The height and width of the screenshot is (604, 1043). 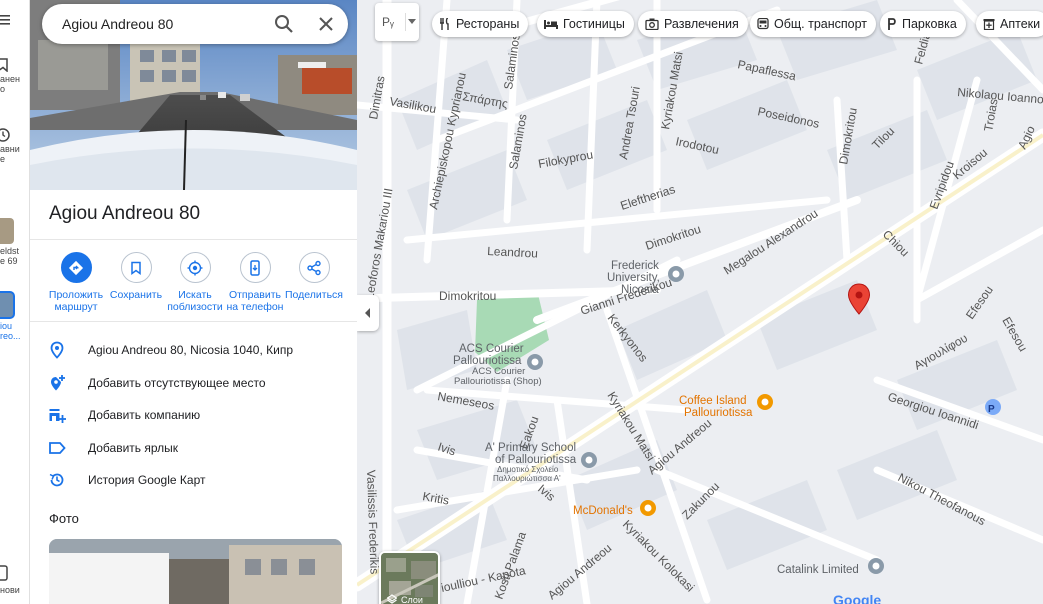 I want to click on input-tools-label: Pᵧ, so click(x=388, y=22).